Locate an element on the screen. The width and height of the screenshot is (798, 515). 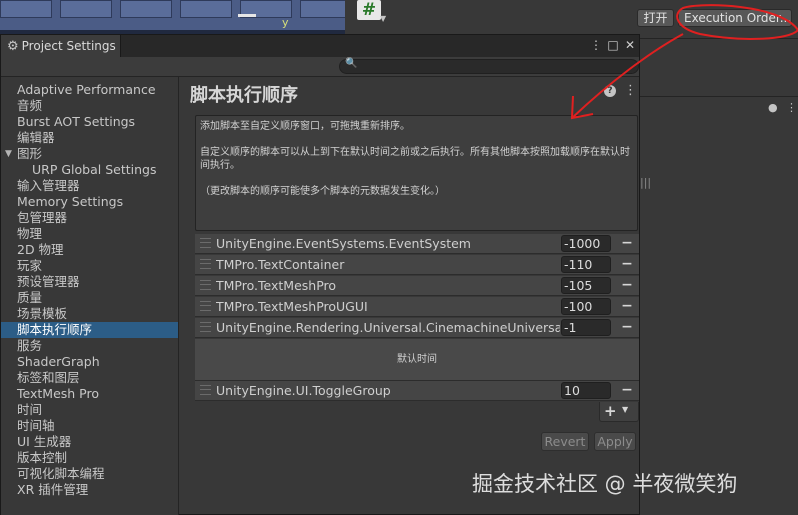
csharp-script-icon: # is located at coordinates (369, 10).